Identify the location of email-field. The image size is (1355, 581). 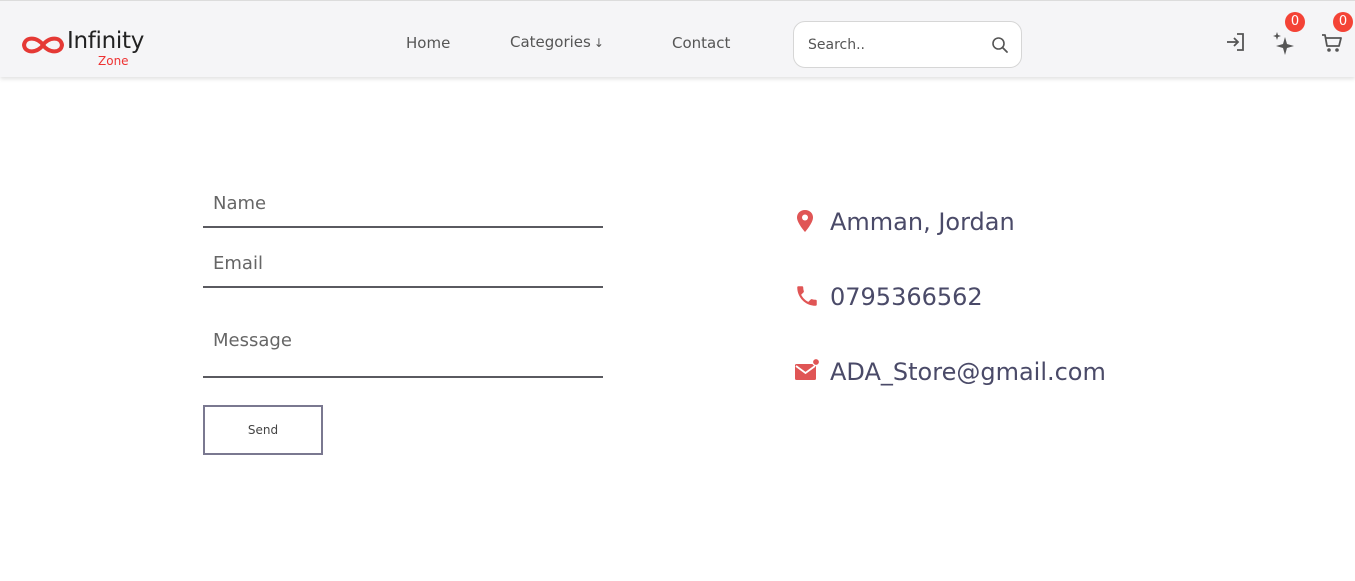
(403, 270).